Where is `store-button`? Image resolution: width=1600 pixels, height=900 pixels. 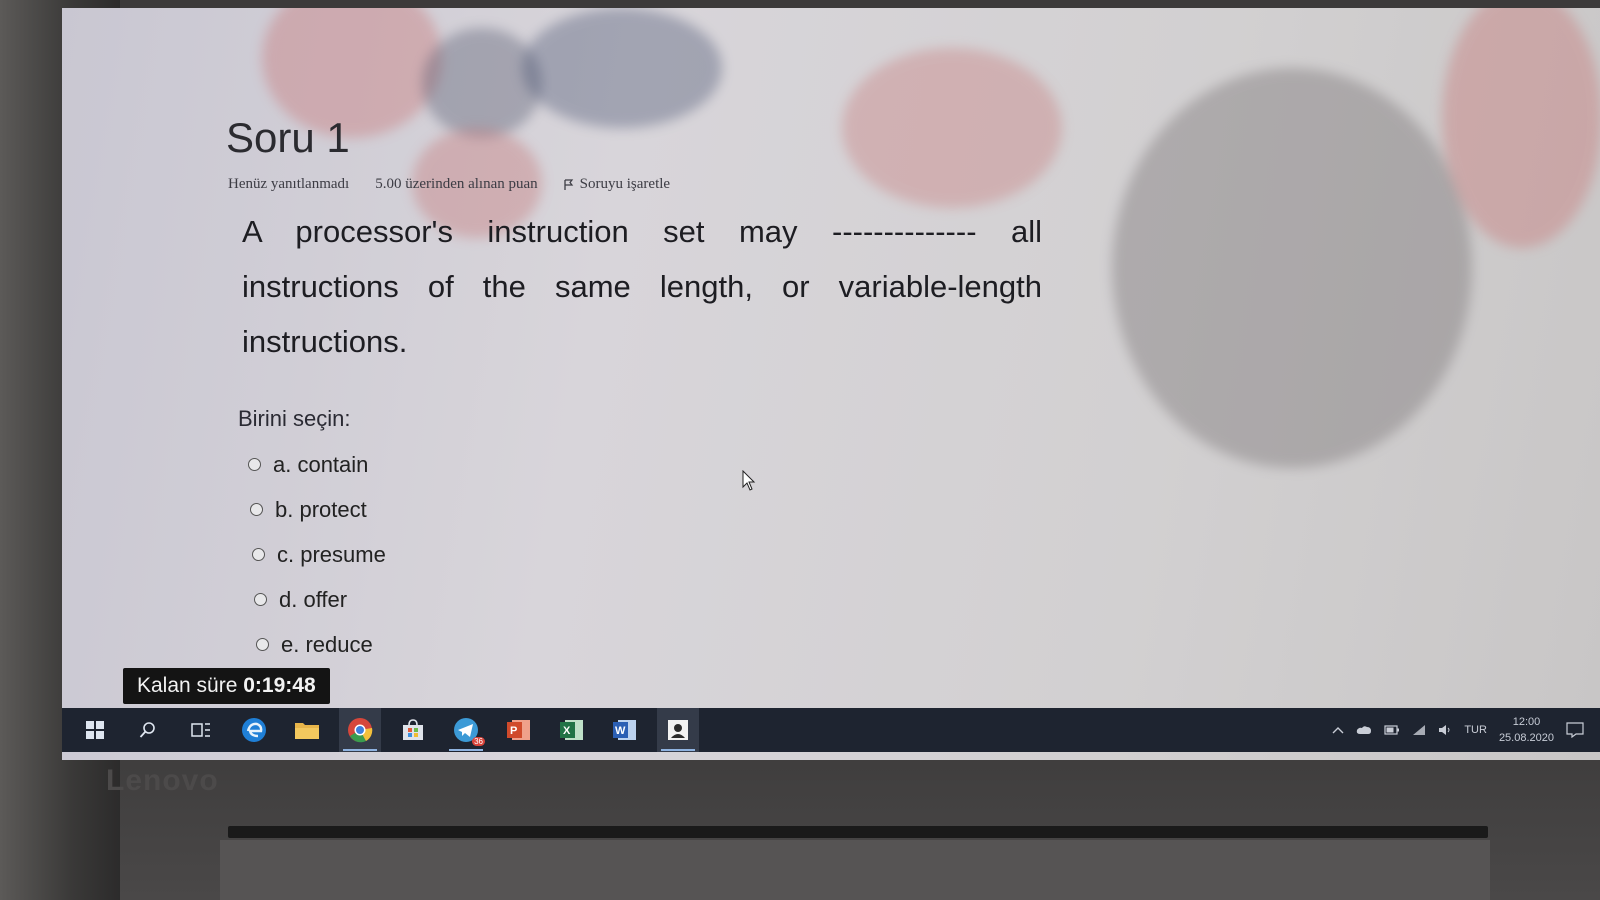 store-button is located at coordinates (413, 730).